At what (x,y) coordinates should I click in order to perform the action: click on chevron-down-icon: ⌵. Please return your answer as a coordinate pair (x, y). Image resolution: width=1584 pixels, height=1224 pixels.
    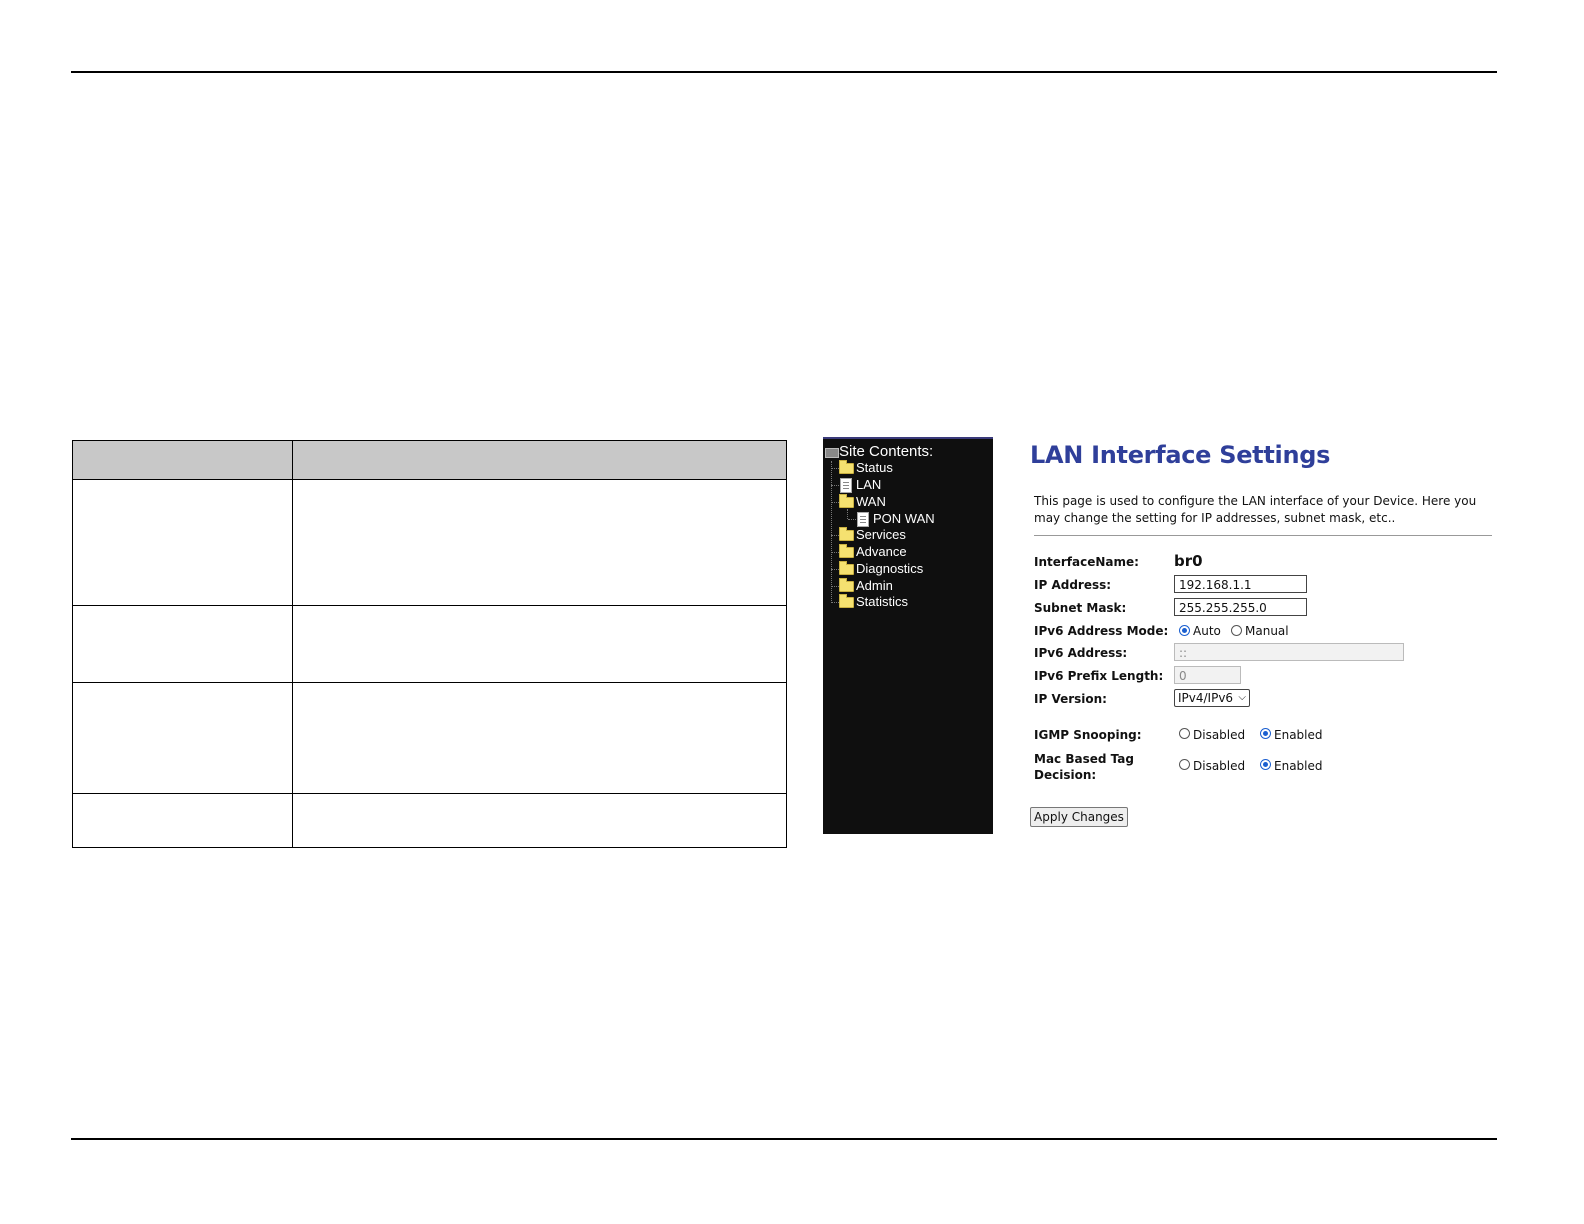
    Looking at the image, I should click on (1242, 697).